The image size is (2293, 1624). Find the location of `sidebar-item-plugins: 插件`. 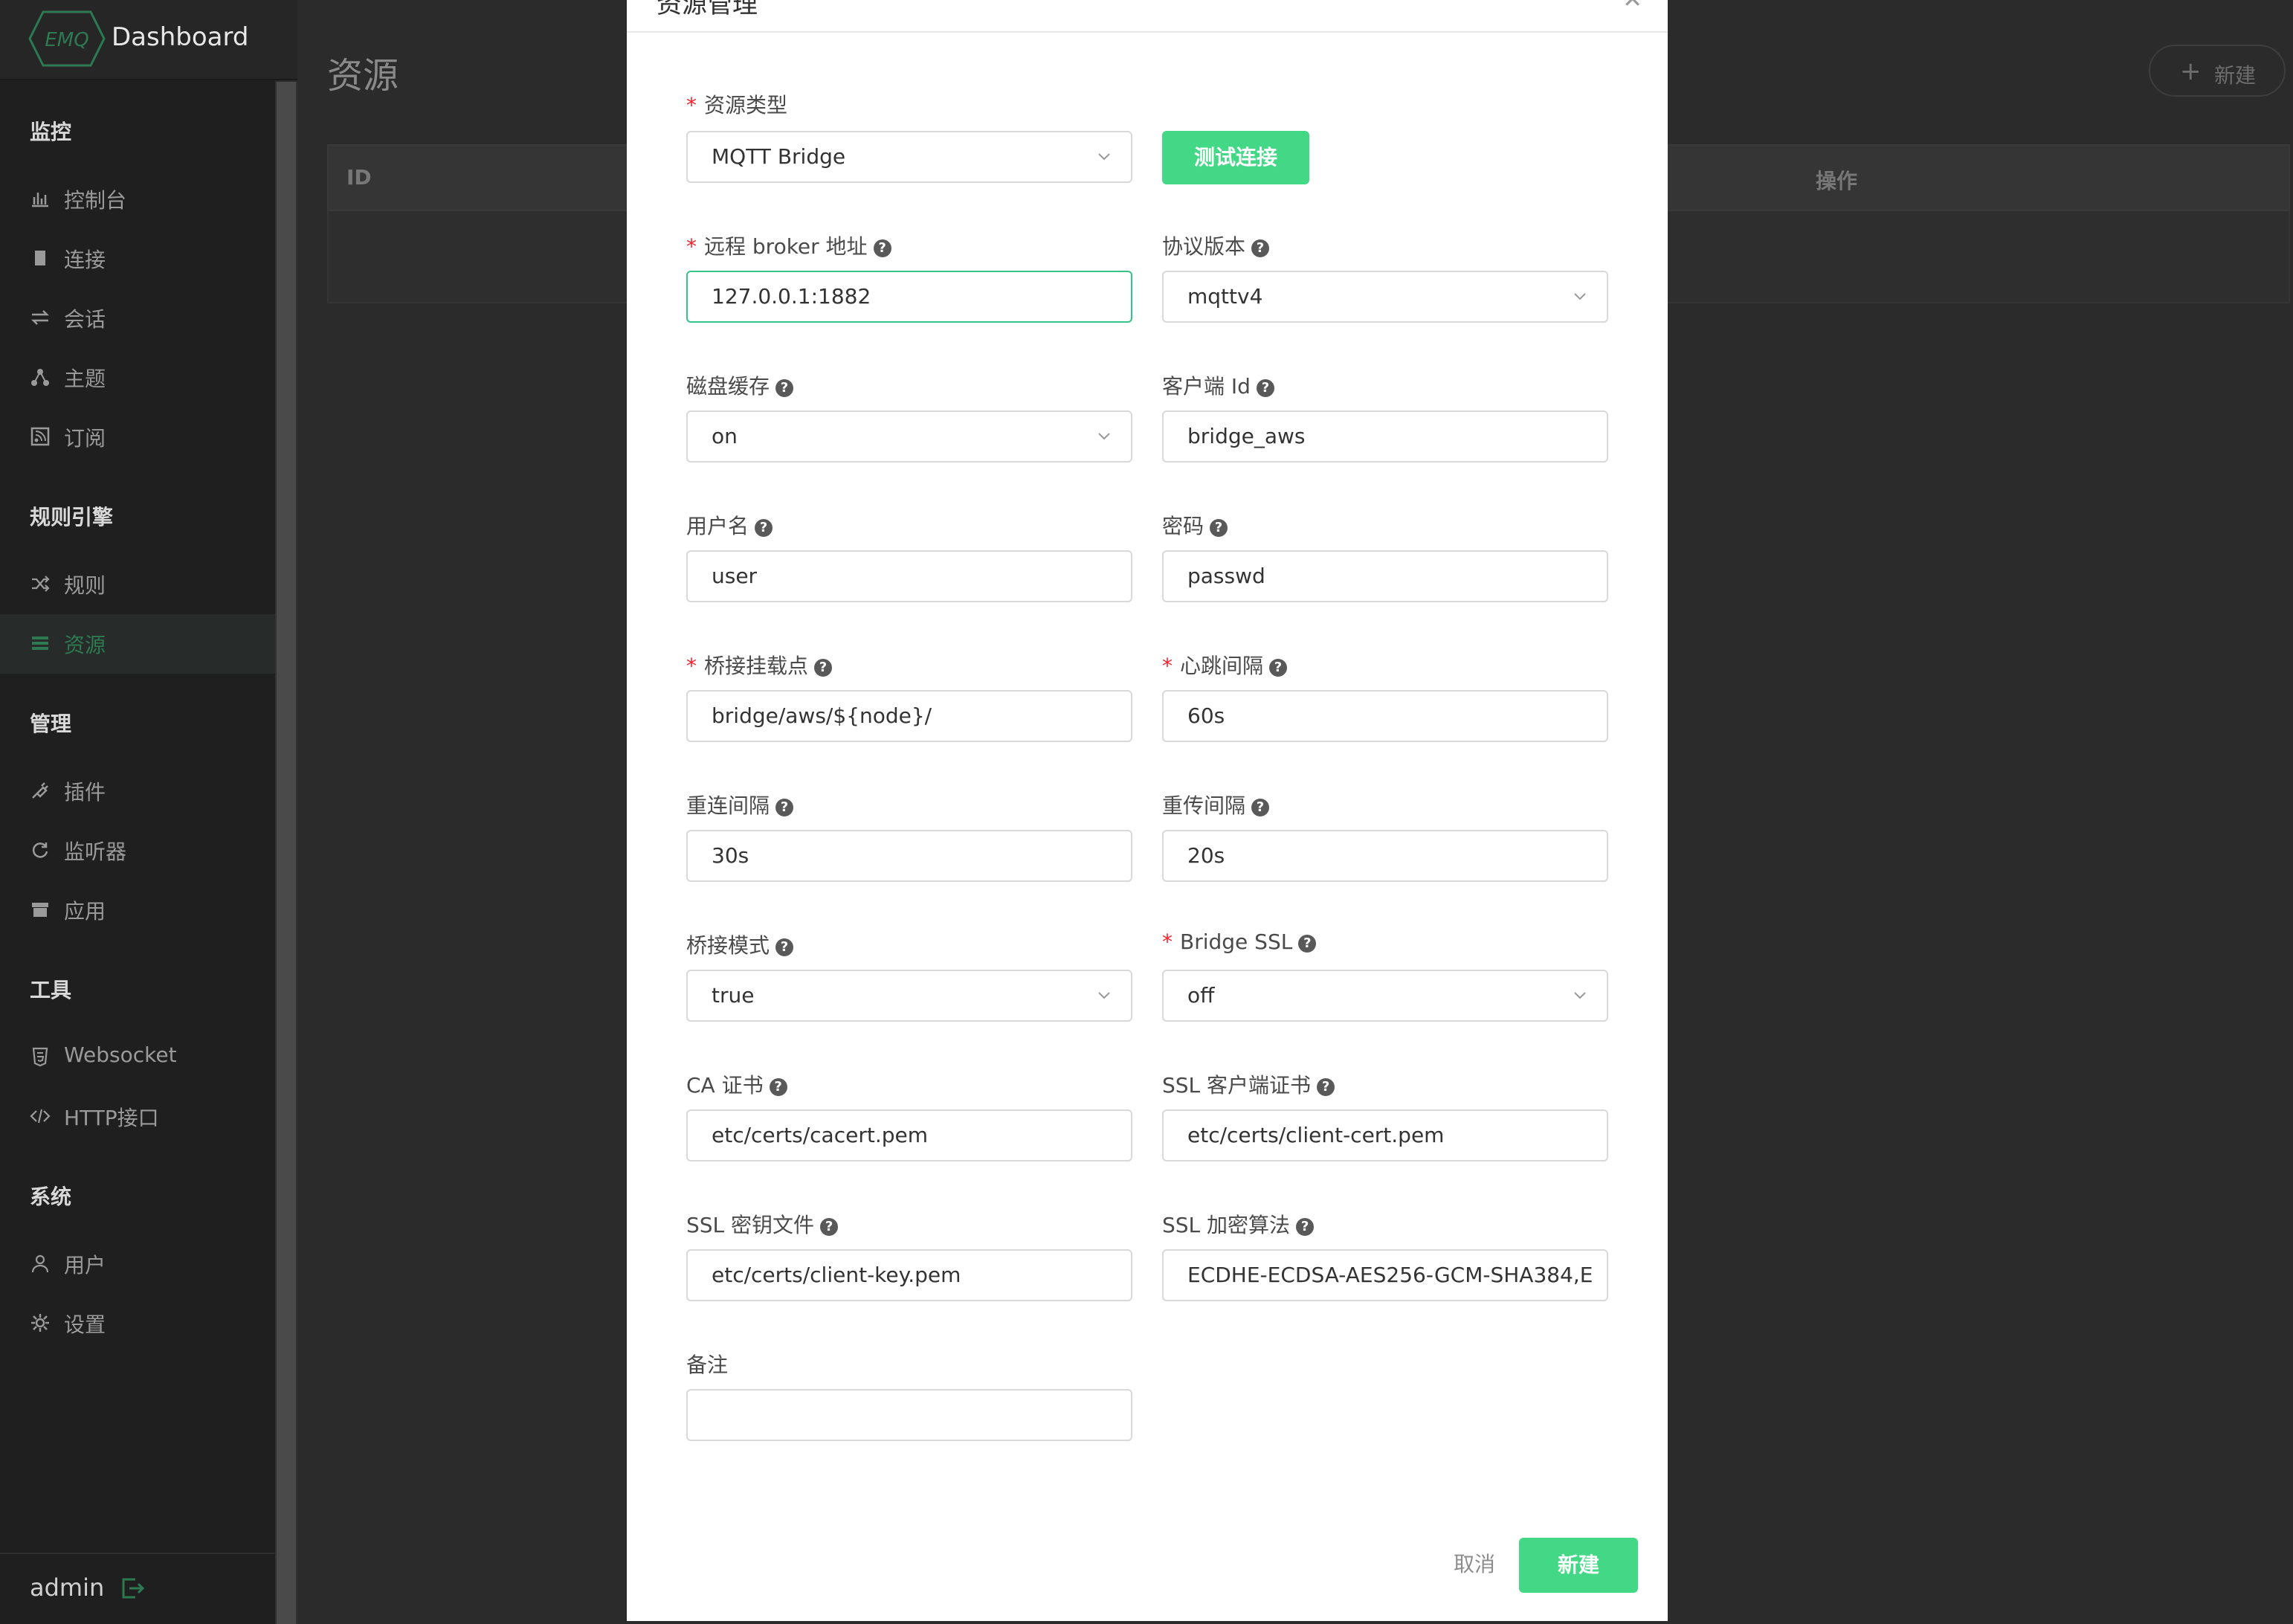

sidebar-item-plugins: 插件 is located at coordinates (138, 791).